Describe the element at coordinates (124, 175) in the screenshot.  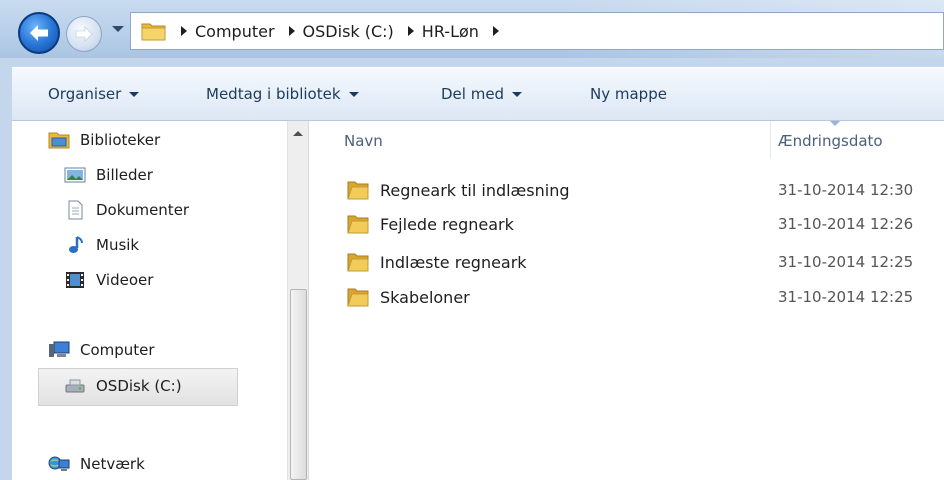
I see `nav-label: Billeder` at that location.